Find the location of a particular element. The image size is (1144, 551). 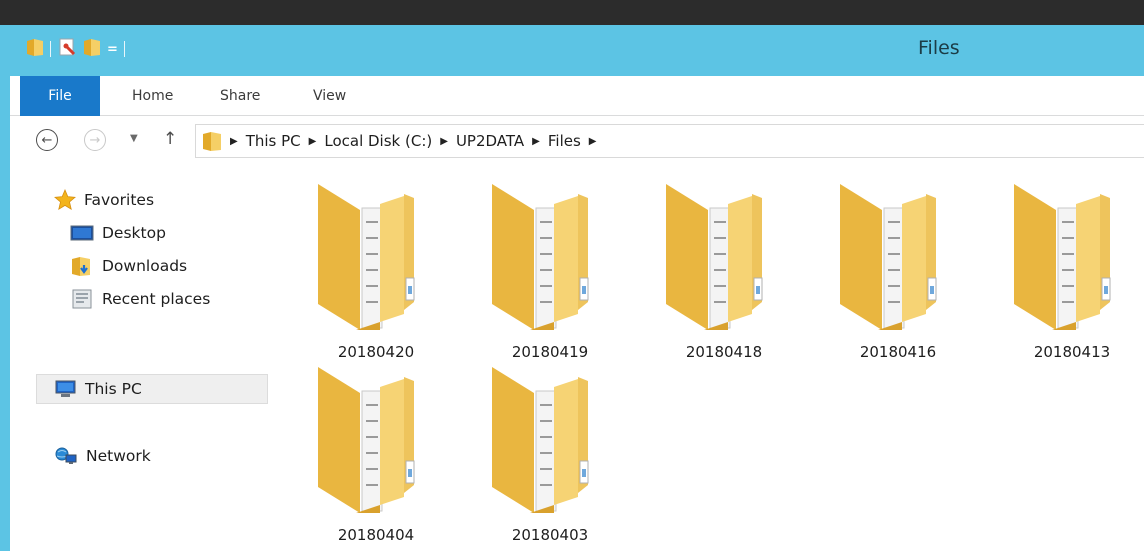

tab-view: View is located at coordinates (329, 96).